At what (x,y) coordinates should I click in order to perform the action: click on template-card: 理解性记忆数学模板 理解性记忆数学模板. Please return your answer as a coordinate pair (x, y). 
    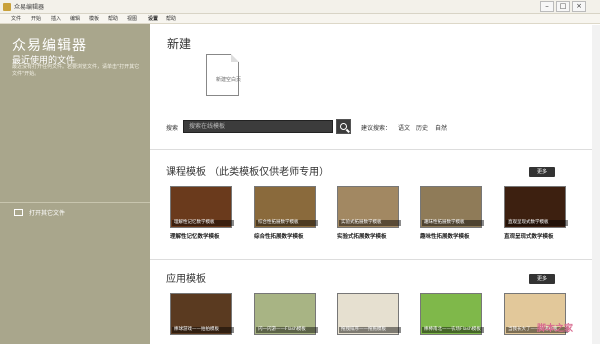
    Looking at the image, I should click on (202, 213).